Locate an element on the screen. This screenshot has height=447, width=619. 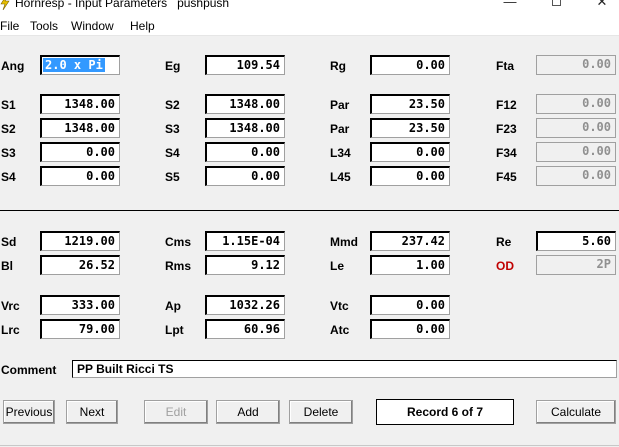
label-f45: F45 is located at coordinates (506, 177).